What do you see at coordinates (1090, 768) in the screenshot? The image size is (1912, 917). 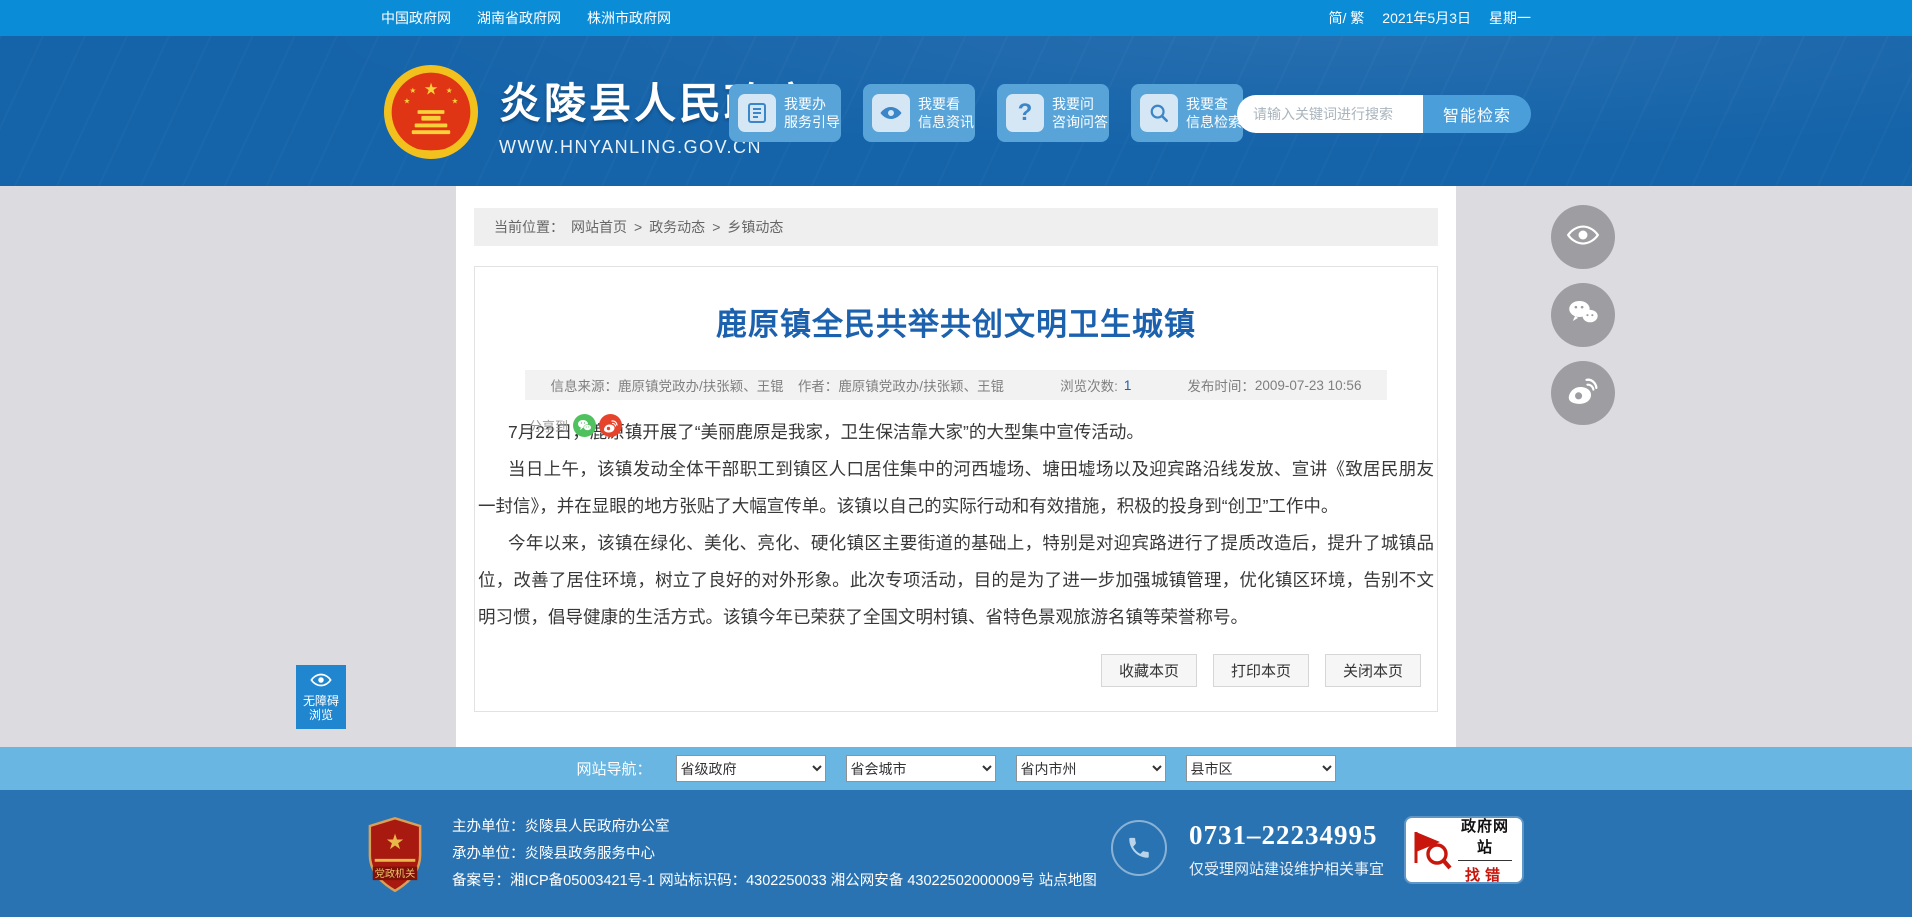 I see `select-province-cities: 省内市州` at bounding box center [1090, 768].